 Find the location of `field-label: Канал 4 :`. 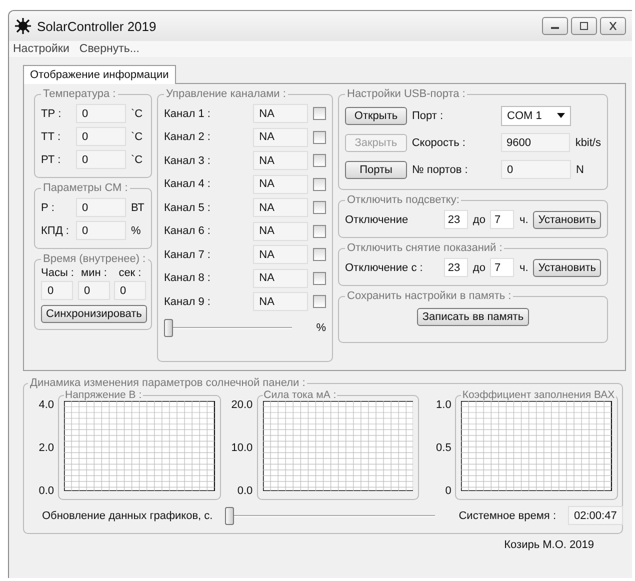

field-label: Канал 4 : is located at coordinates (188, 184).